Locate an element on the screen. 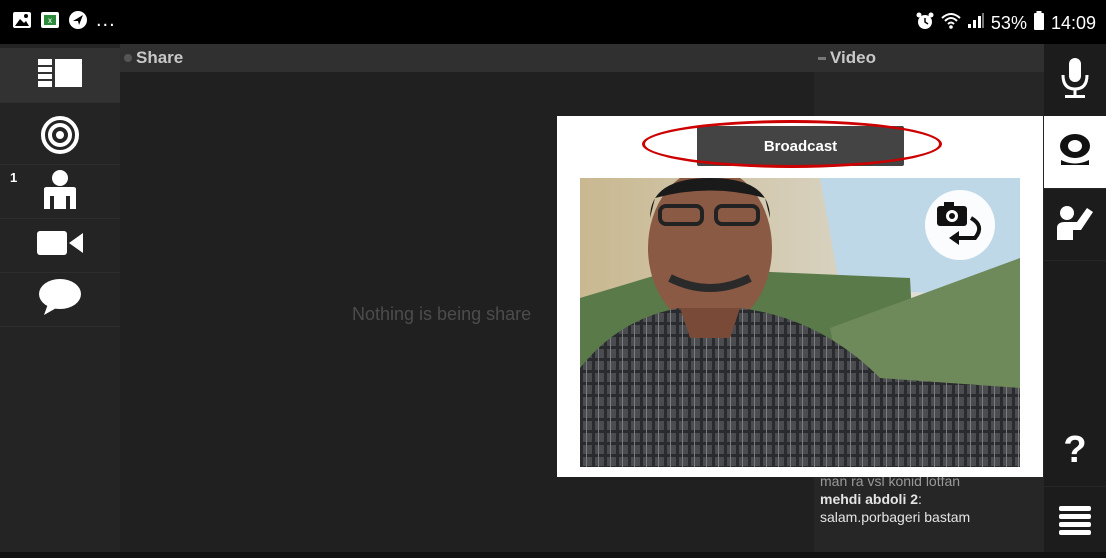  alarm-icon is located at coordinates (925, 23).